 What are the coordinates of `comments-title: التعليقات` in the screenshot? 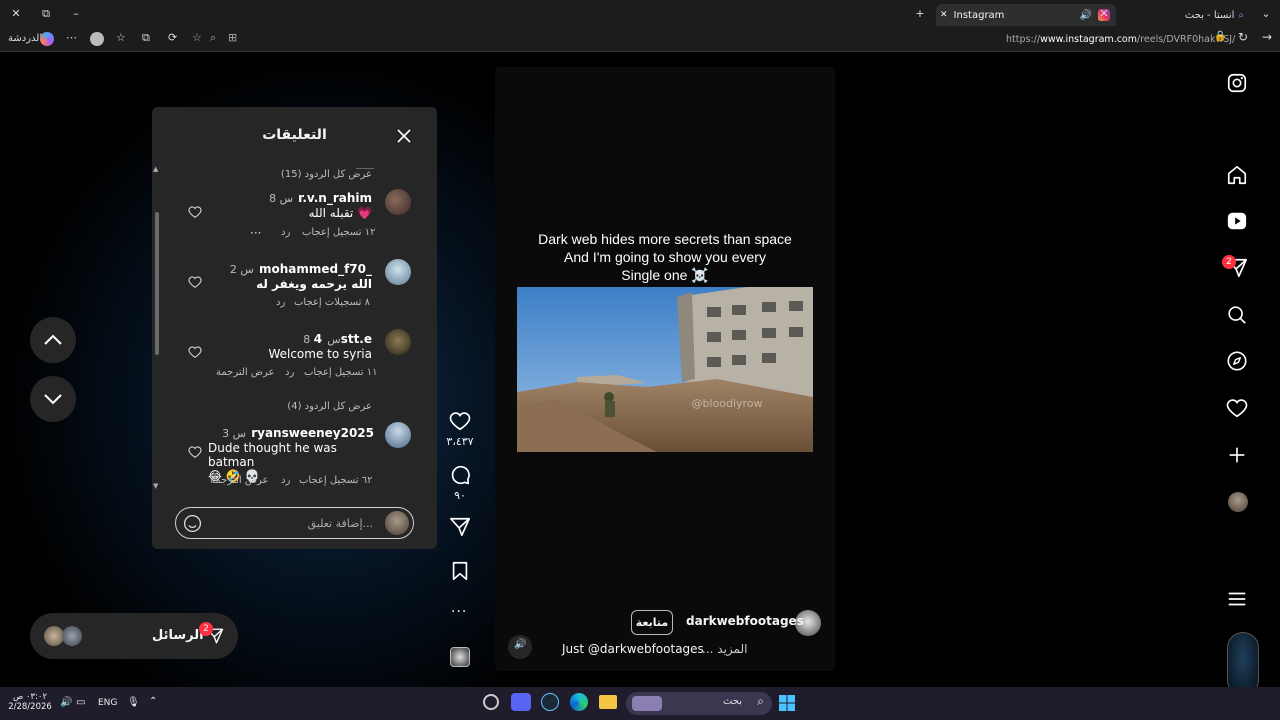 It's located at (294, 135).